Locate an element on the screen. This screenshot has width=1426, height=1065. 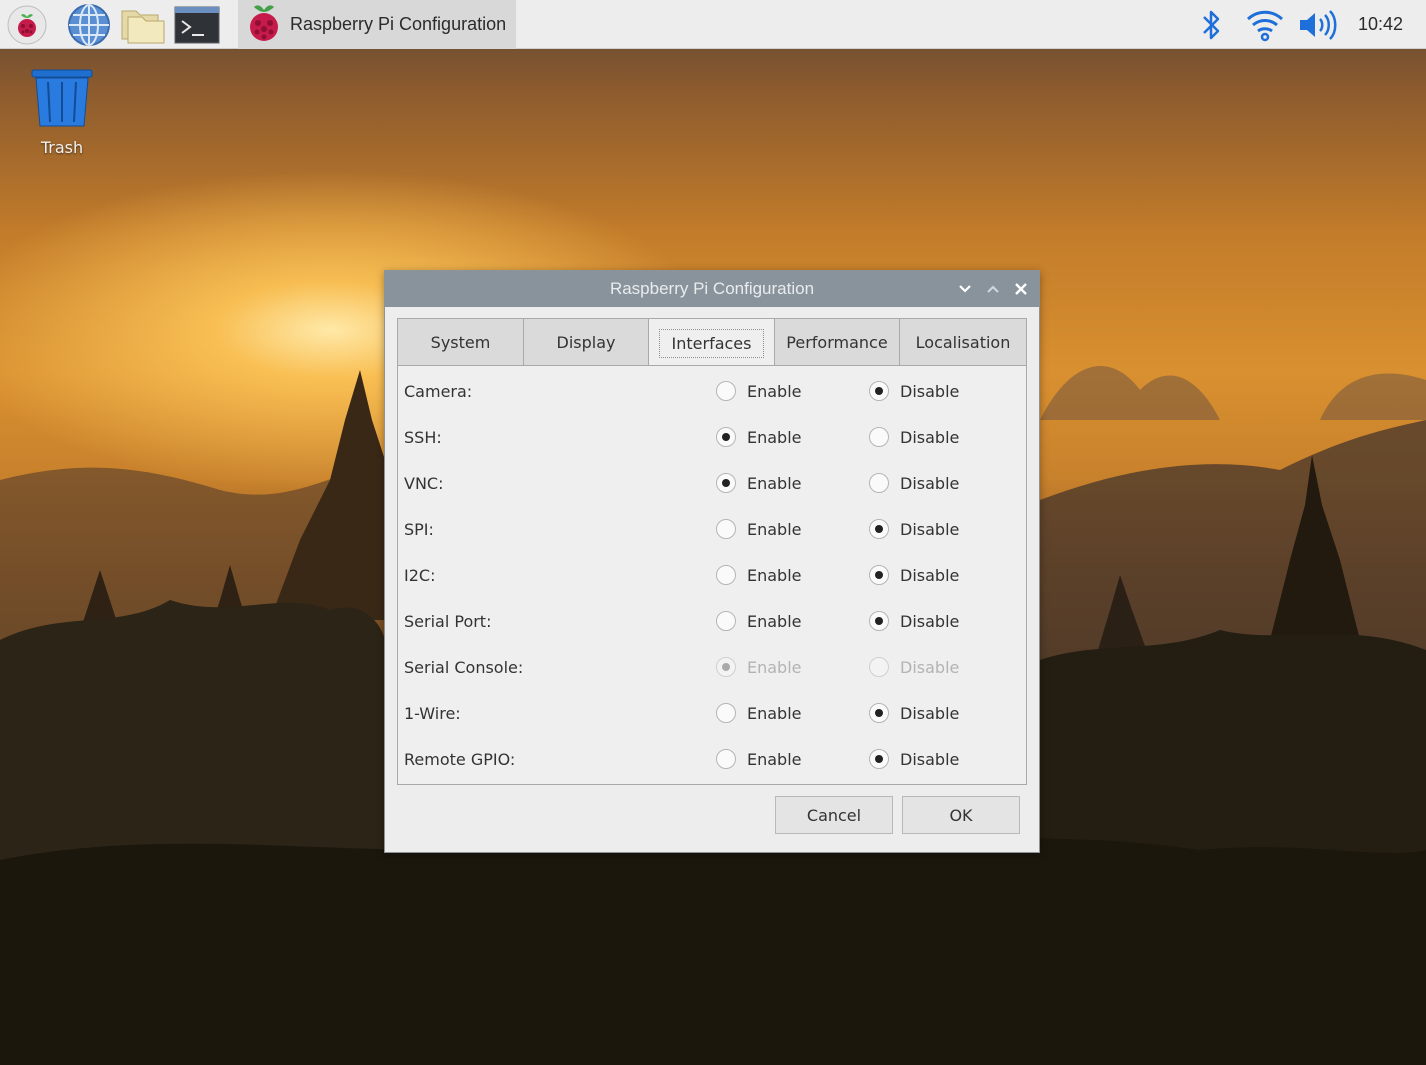
interface-row-camera: Camera: Enable Disable is located at coordinates (712, 391).